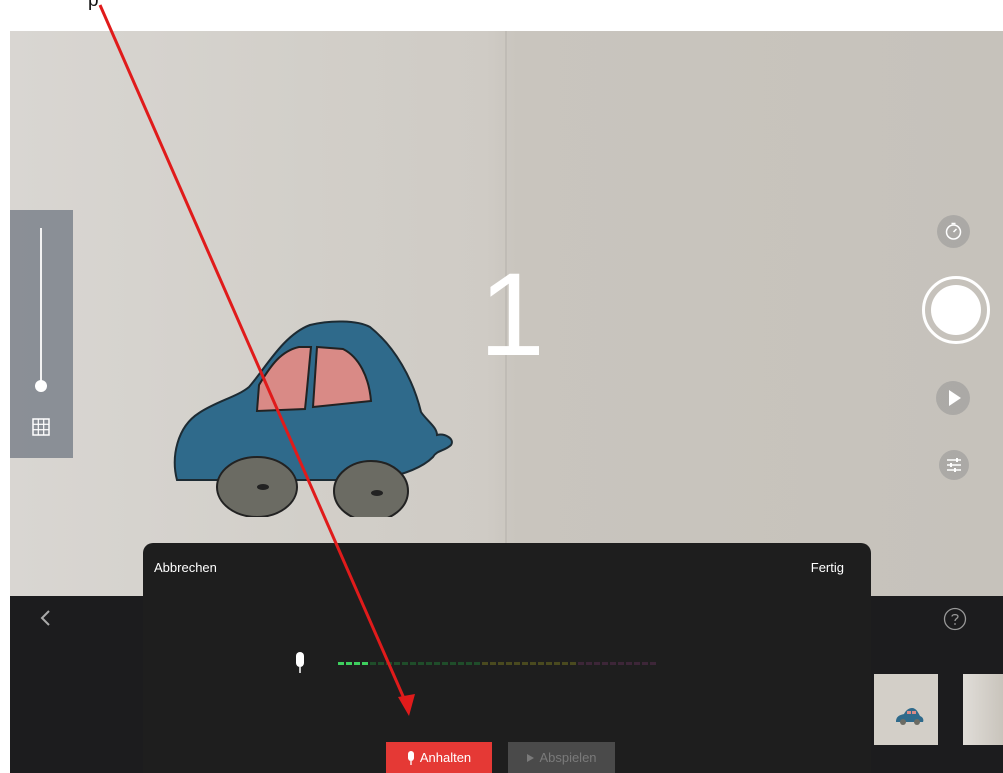 This screenshot has height=773, width=1003. I want to click on timer-icon, so click(953, 231).